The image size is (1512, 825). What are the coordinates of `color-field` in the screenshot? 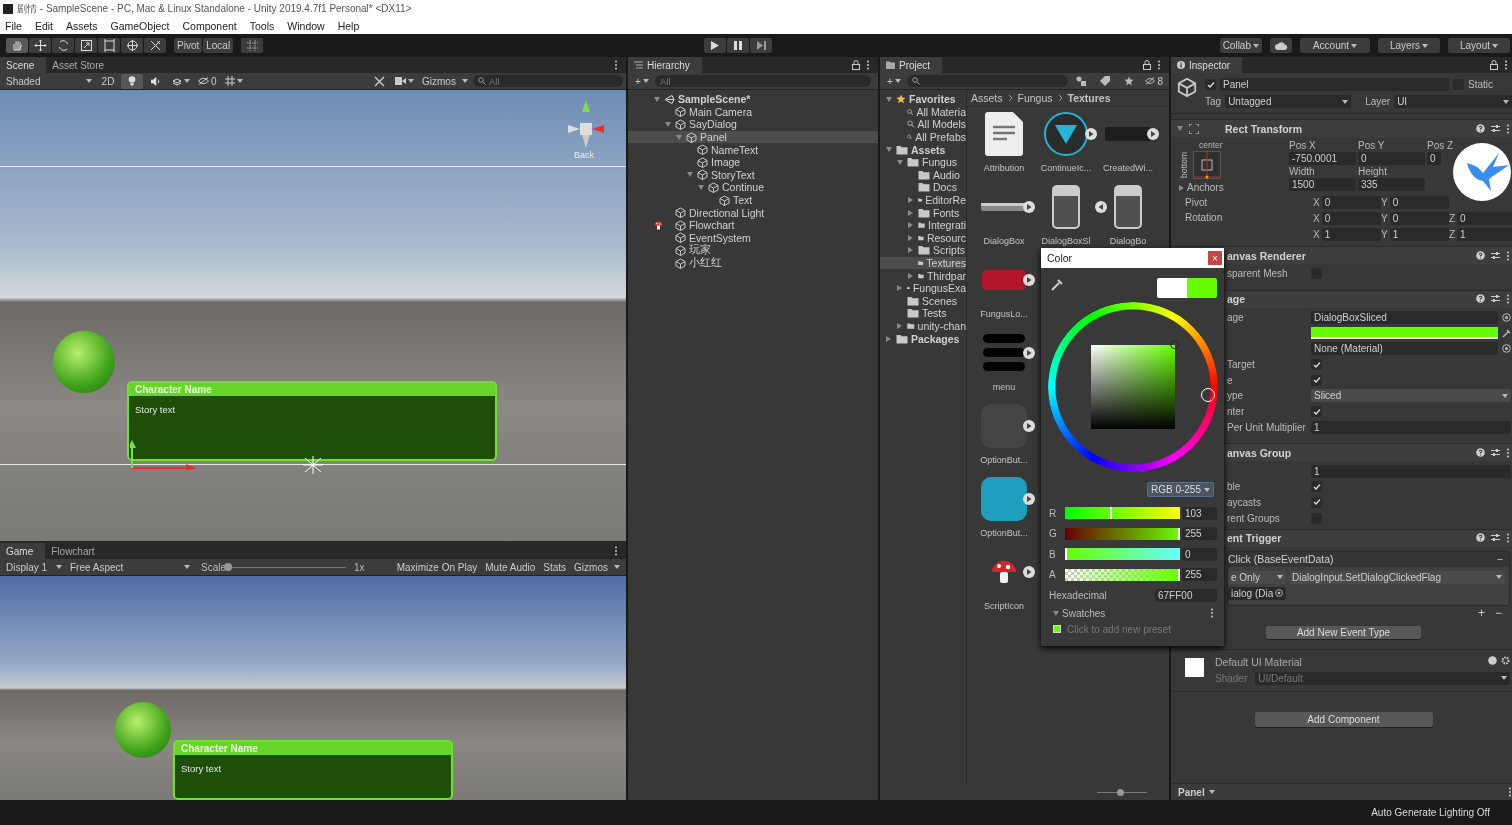 It's located at (1404, 333).